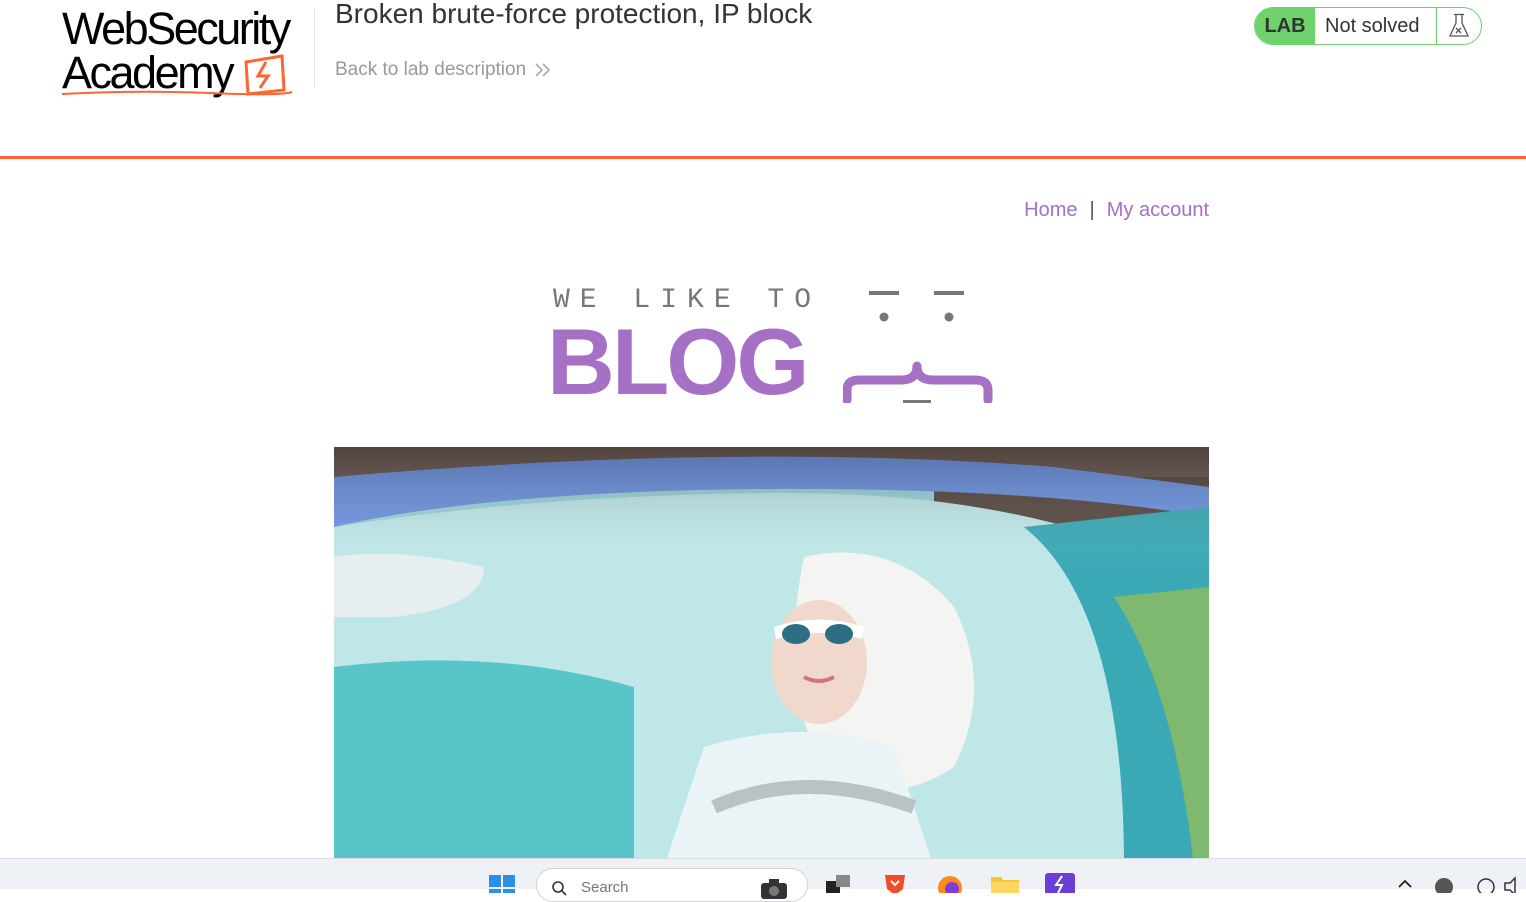 The height and width of the screenshot is (902, 1526). What do you see at coordinates (177, 93) in the screenshot?
I see `logo-underline` at bounding box center [177, 93].